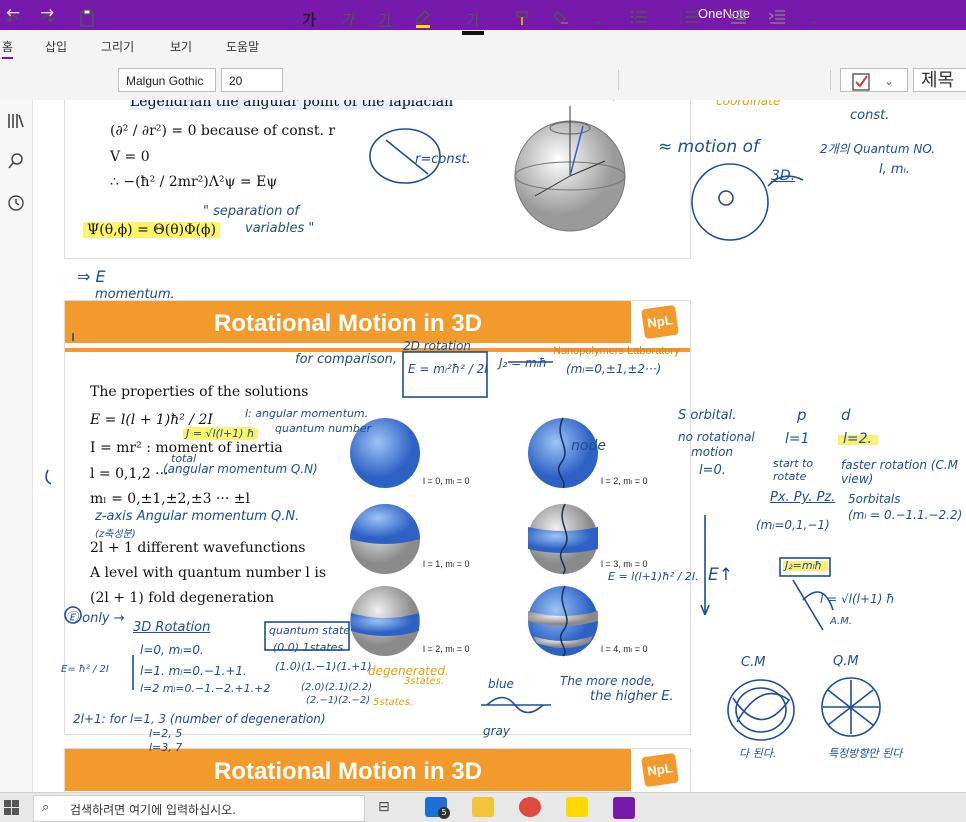 The height and width of the screenshot is (822, 966). What do you see at coordinates (11, 809) in the screenshot?
I see `windows-start-icon` at bounding box center [11, 809].